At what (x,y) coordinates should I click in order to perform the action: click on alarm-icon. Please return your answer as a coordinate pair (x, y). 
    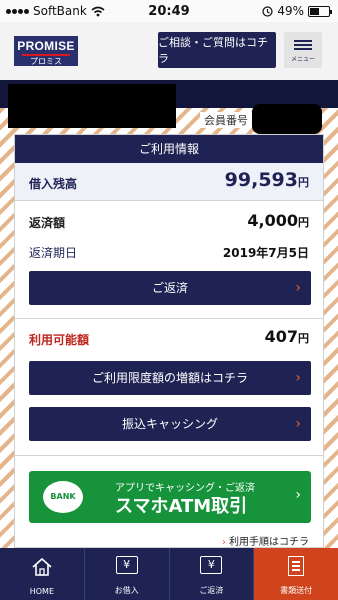
    Looking at the image, I should click on (267, 11).